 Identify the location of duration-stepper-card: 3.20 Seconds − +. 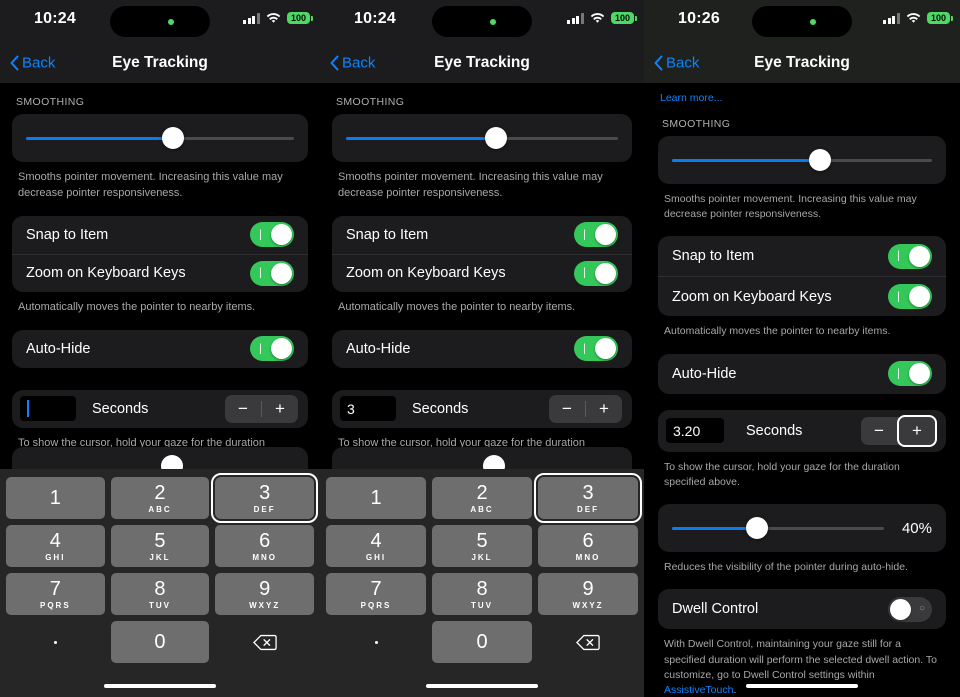
(802, 430).